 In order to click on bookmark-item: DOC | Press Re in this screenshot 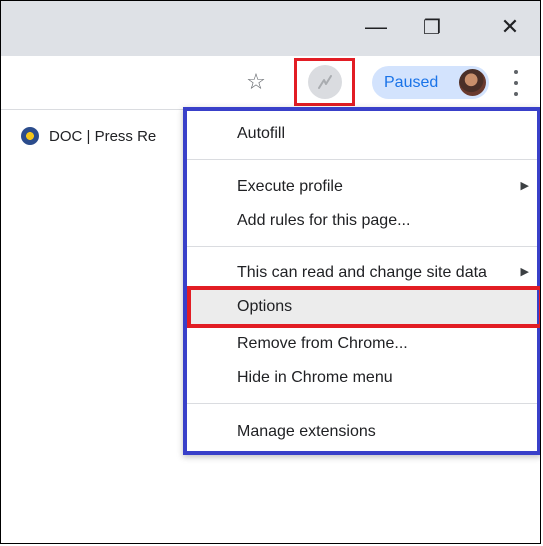, I will do `click(88, 136)`.